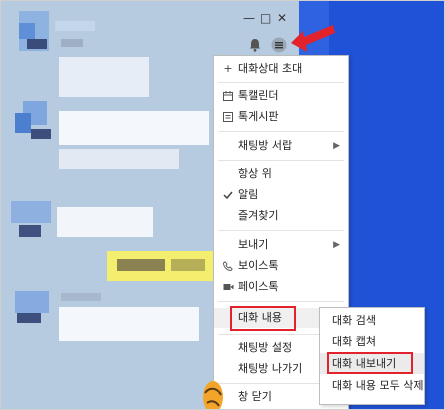  I want to click on calendar-icon, so click(228, 97).